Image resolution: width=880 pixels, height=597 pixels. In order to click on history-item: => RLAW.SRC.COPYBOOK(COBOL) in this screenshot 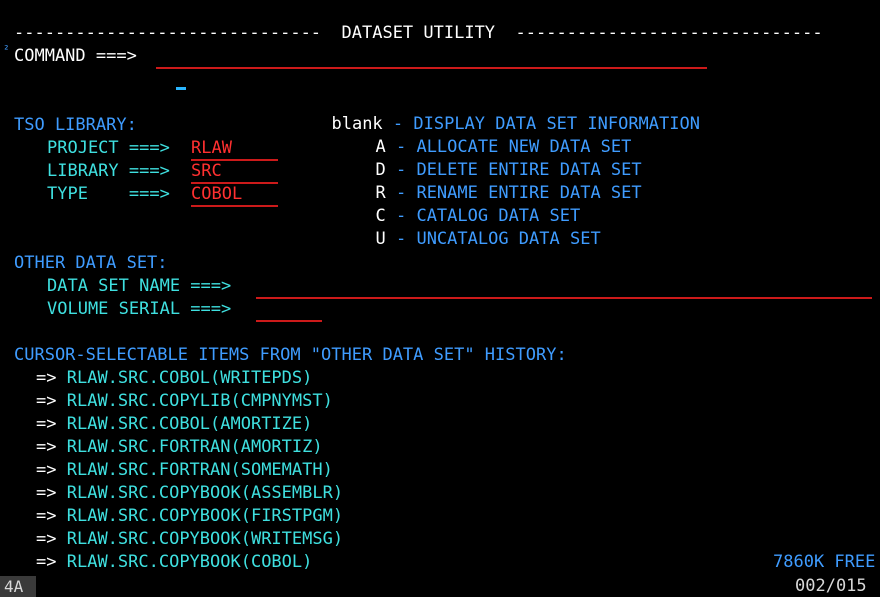, I will do `click(174, 562)`.